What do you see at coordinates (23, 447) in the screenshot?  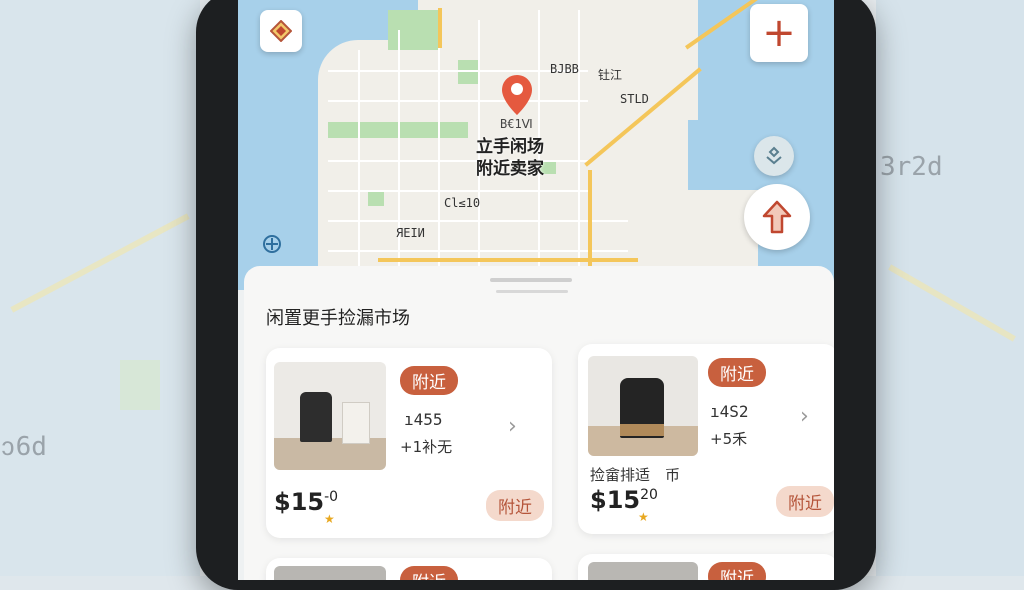 I see `background-label-left: ↄ6d` at bounding box center [23, 447].